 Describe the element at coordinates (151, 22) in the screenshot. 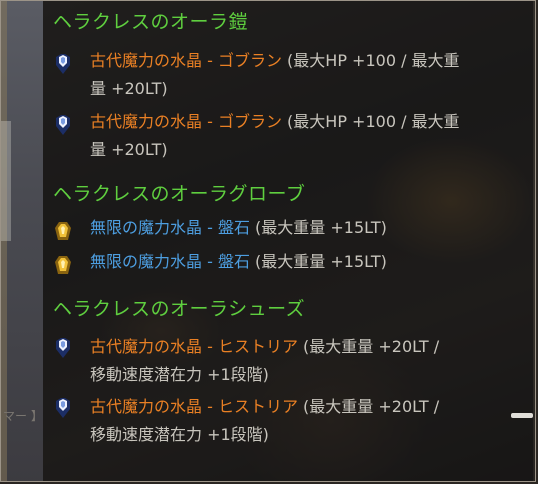

I see `section-title-armor: ヘラクレスのオーラ鎧` at that location.